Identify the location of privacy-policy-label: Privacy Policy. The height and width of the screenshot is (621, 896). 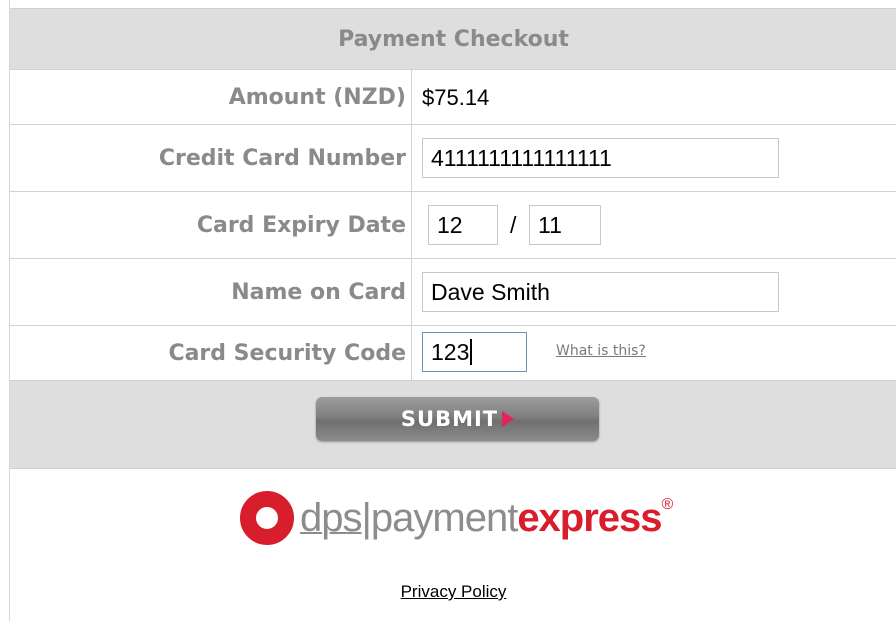
(453, 591).